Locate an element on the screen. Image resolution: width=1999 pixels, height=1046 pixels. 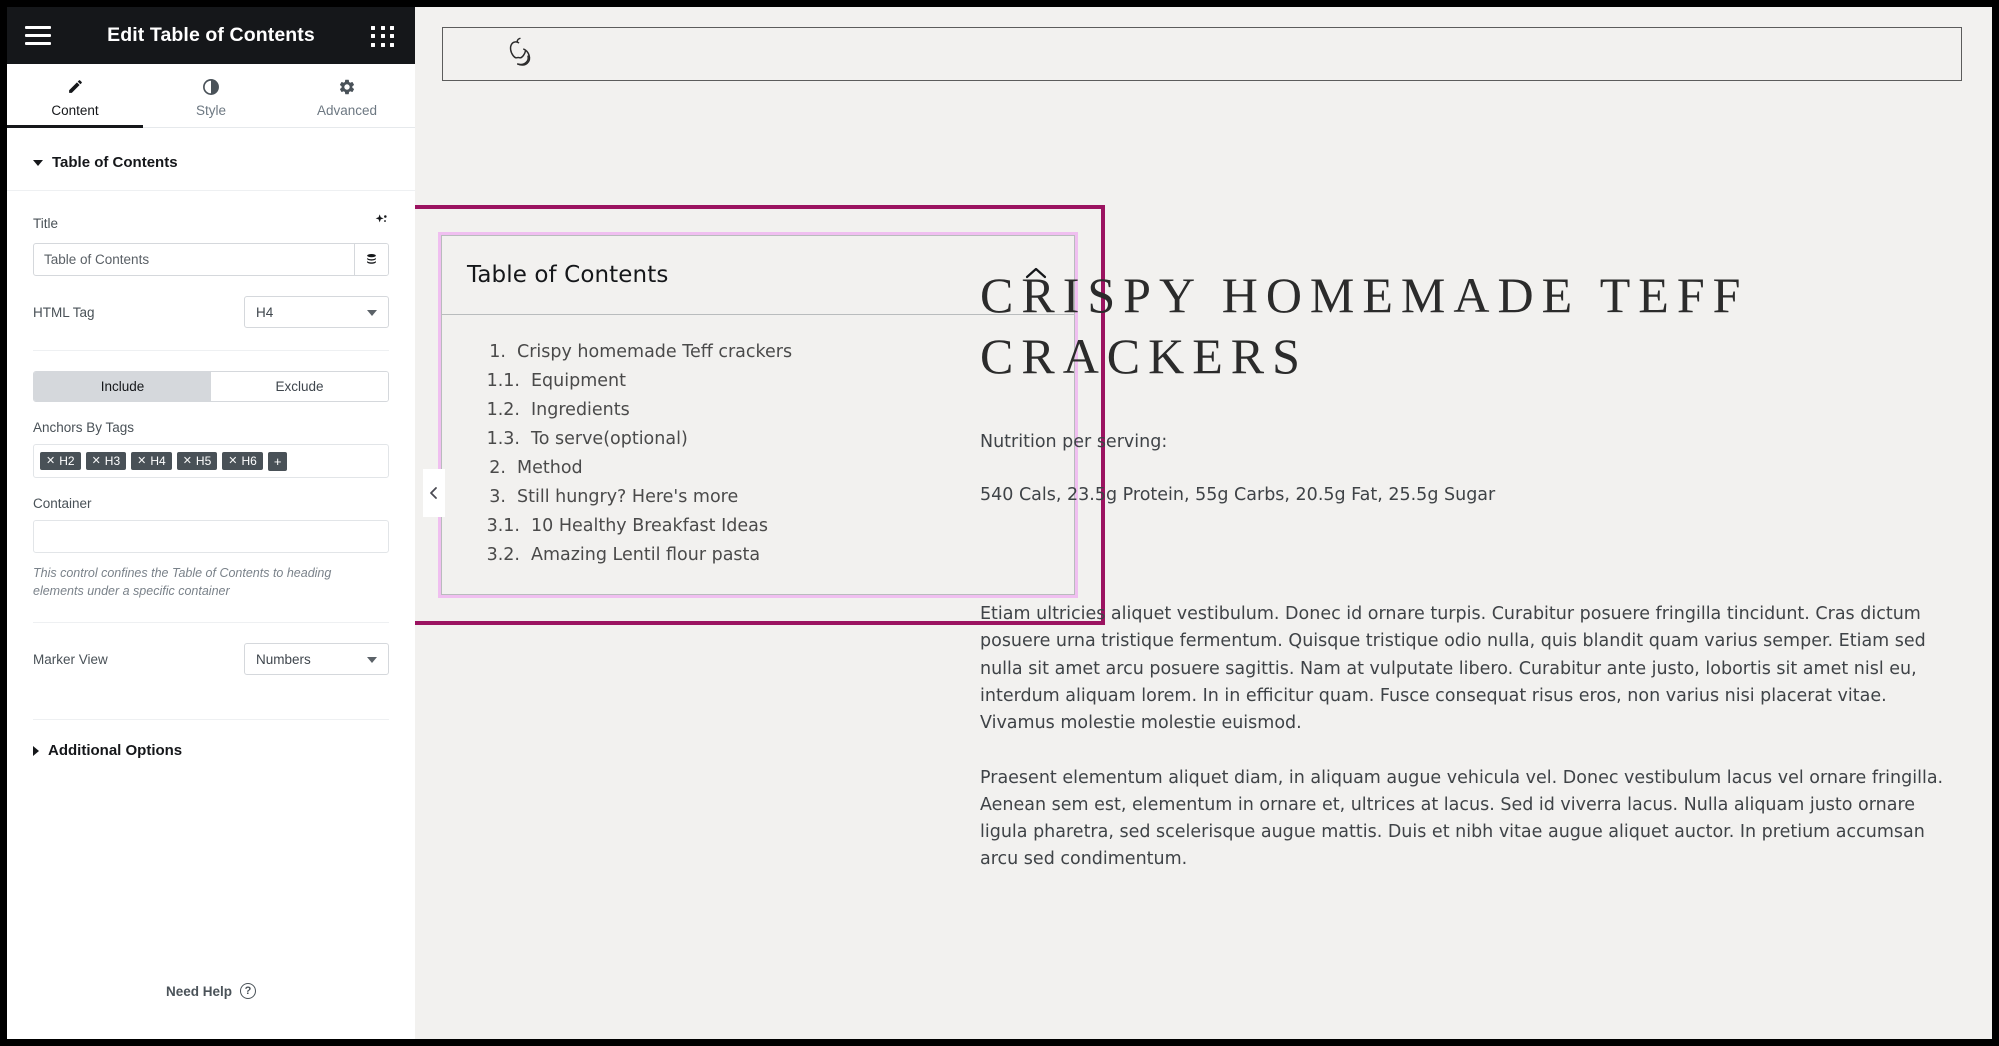
tab-advanced: Advanced is located at coordinates (347, 95).